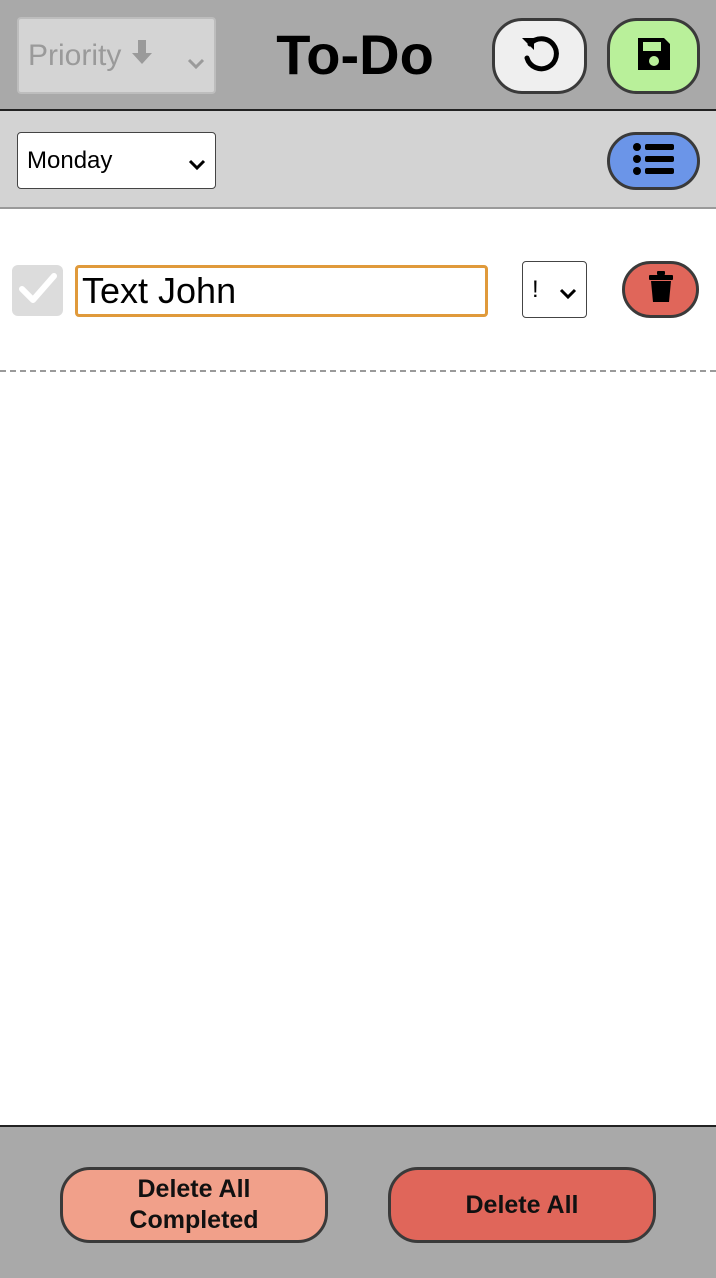 The image size is (716, 1278). I want to click on checkmark-icon, so click(37, 290).